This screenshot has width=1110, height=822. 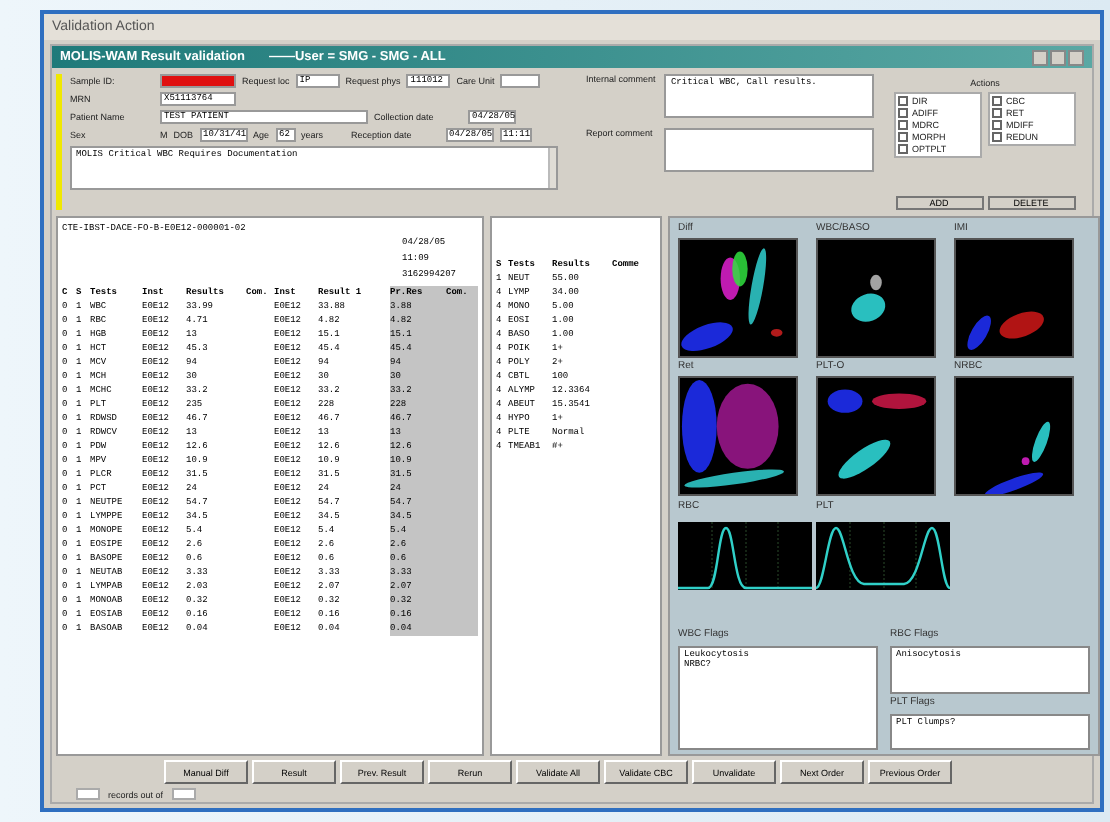 I want to click on record-field, so click(x=88, y=794).